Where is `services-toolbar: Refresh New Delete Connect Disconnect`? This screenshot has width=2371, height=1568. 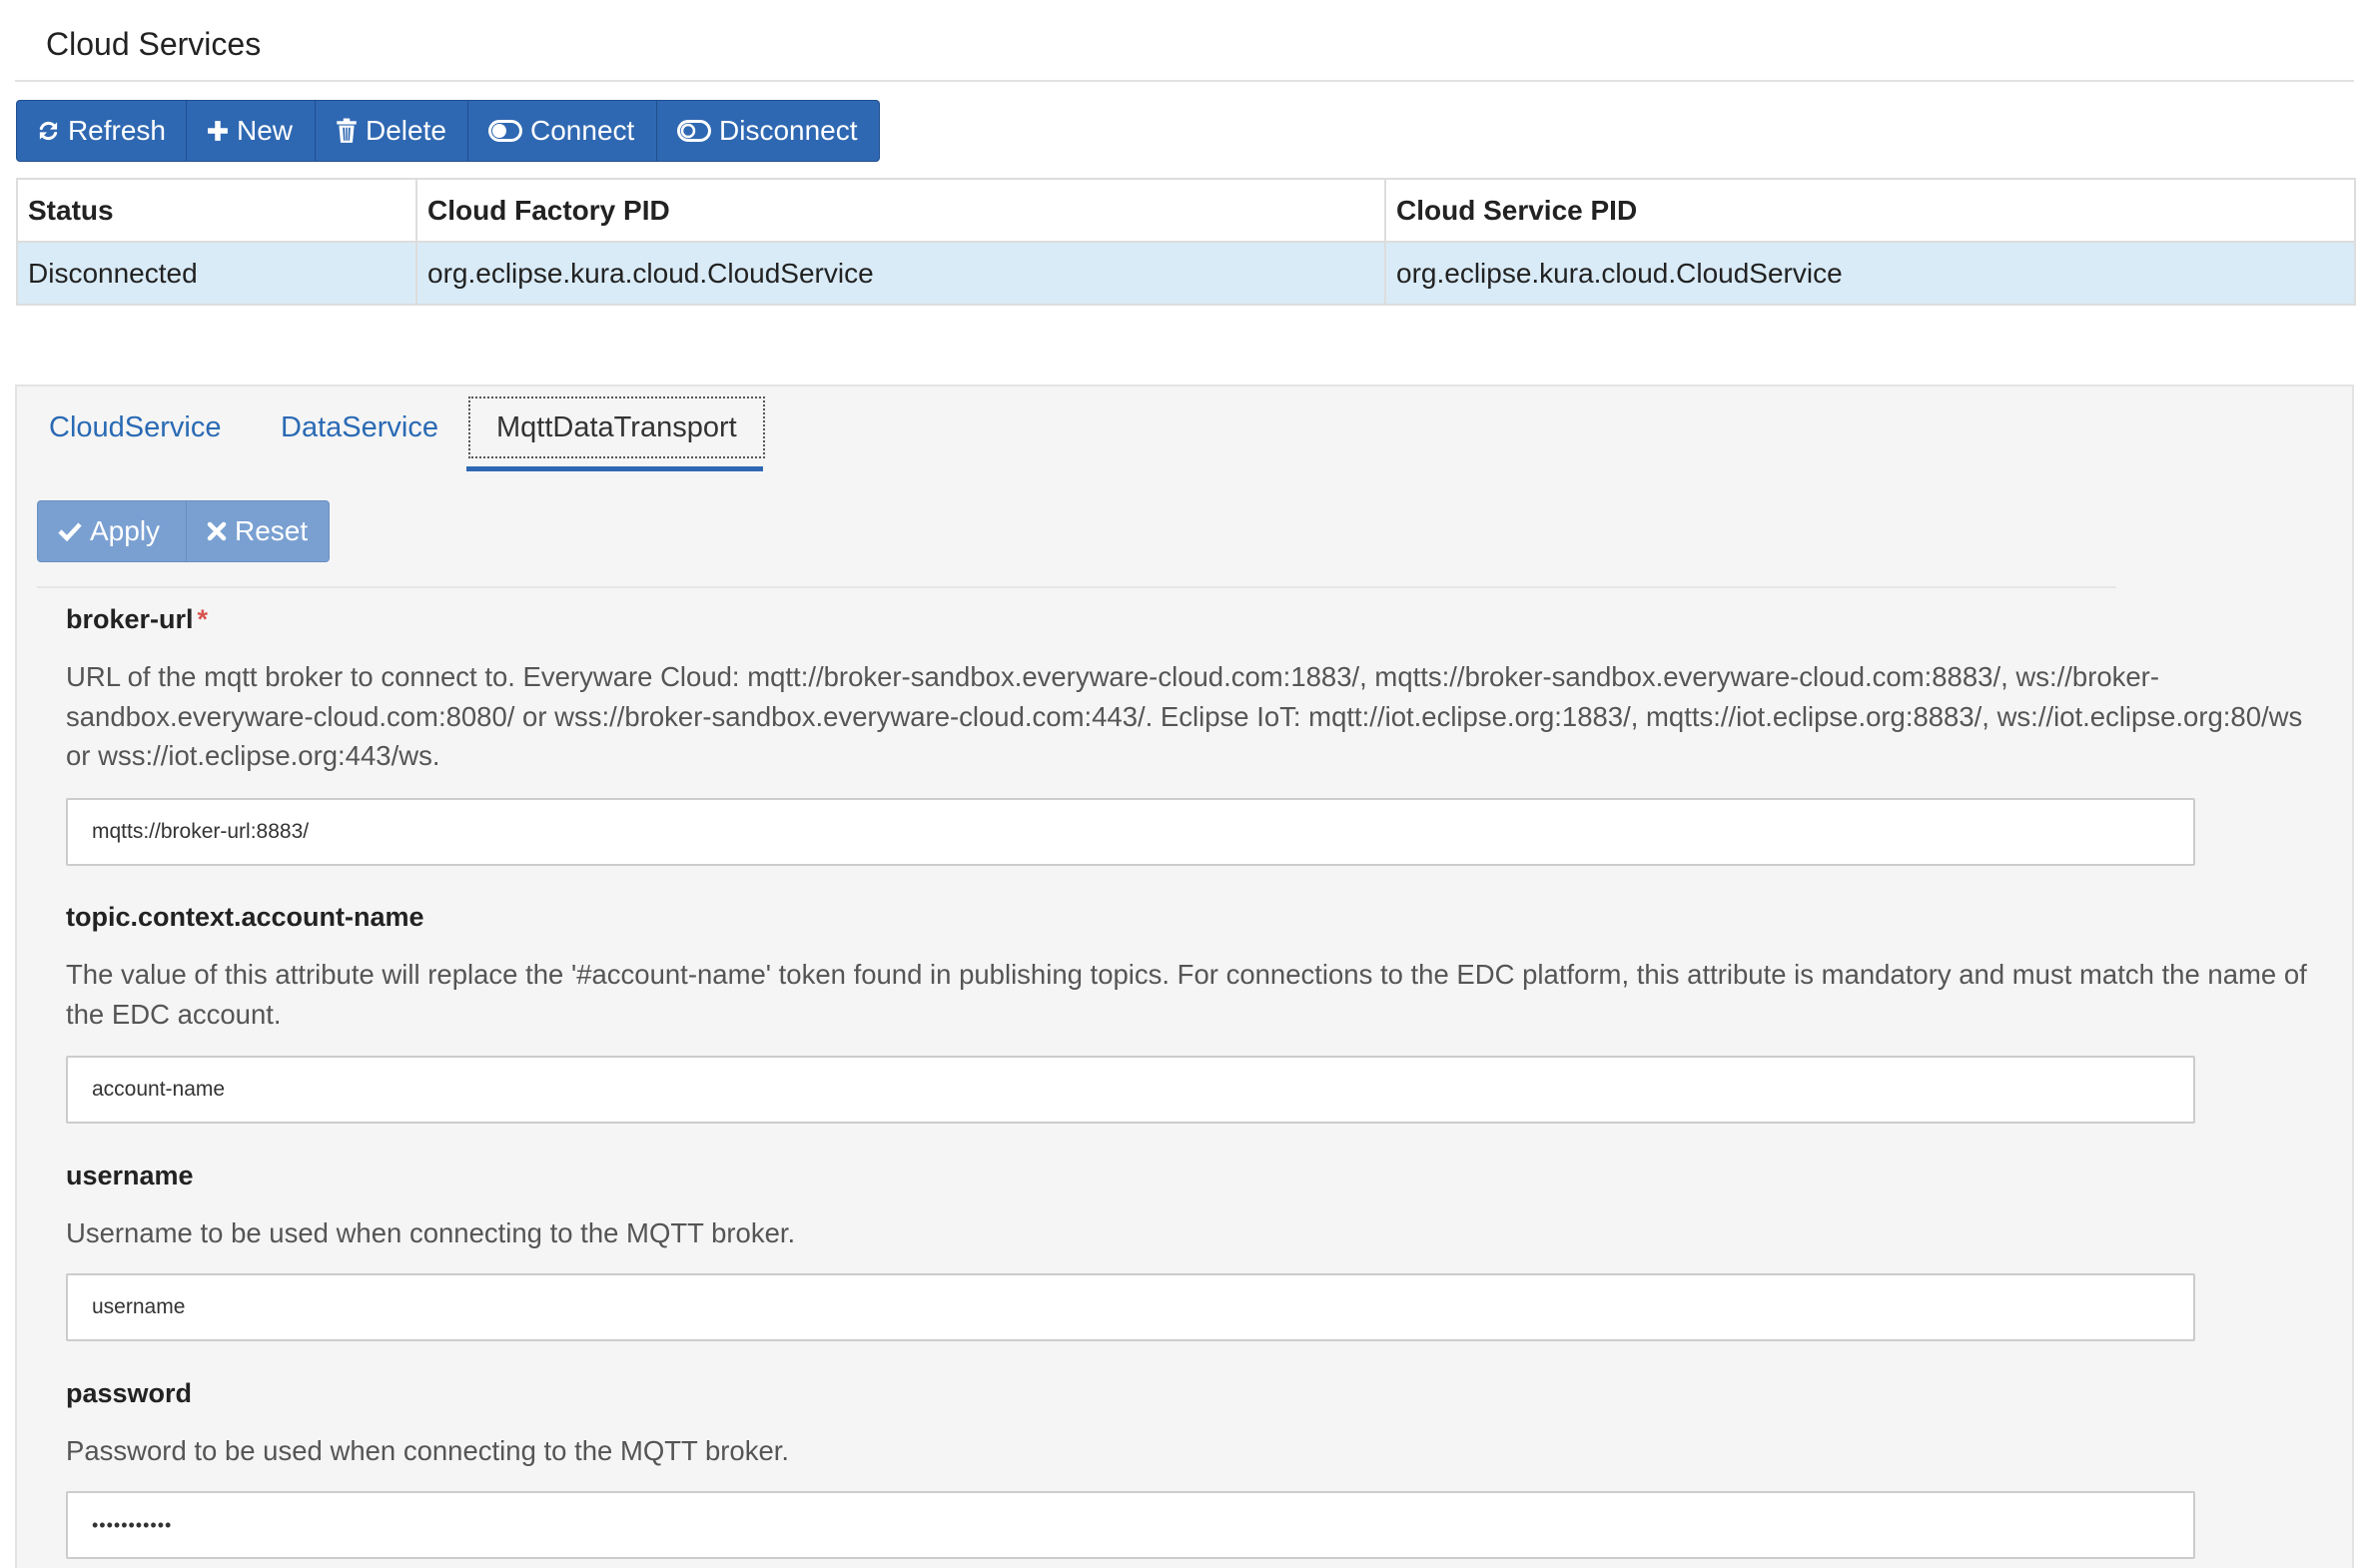 services-toolbar: Refresh New Delete Connect Disconnect is located at coordinates (448, 131).